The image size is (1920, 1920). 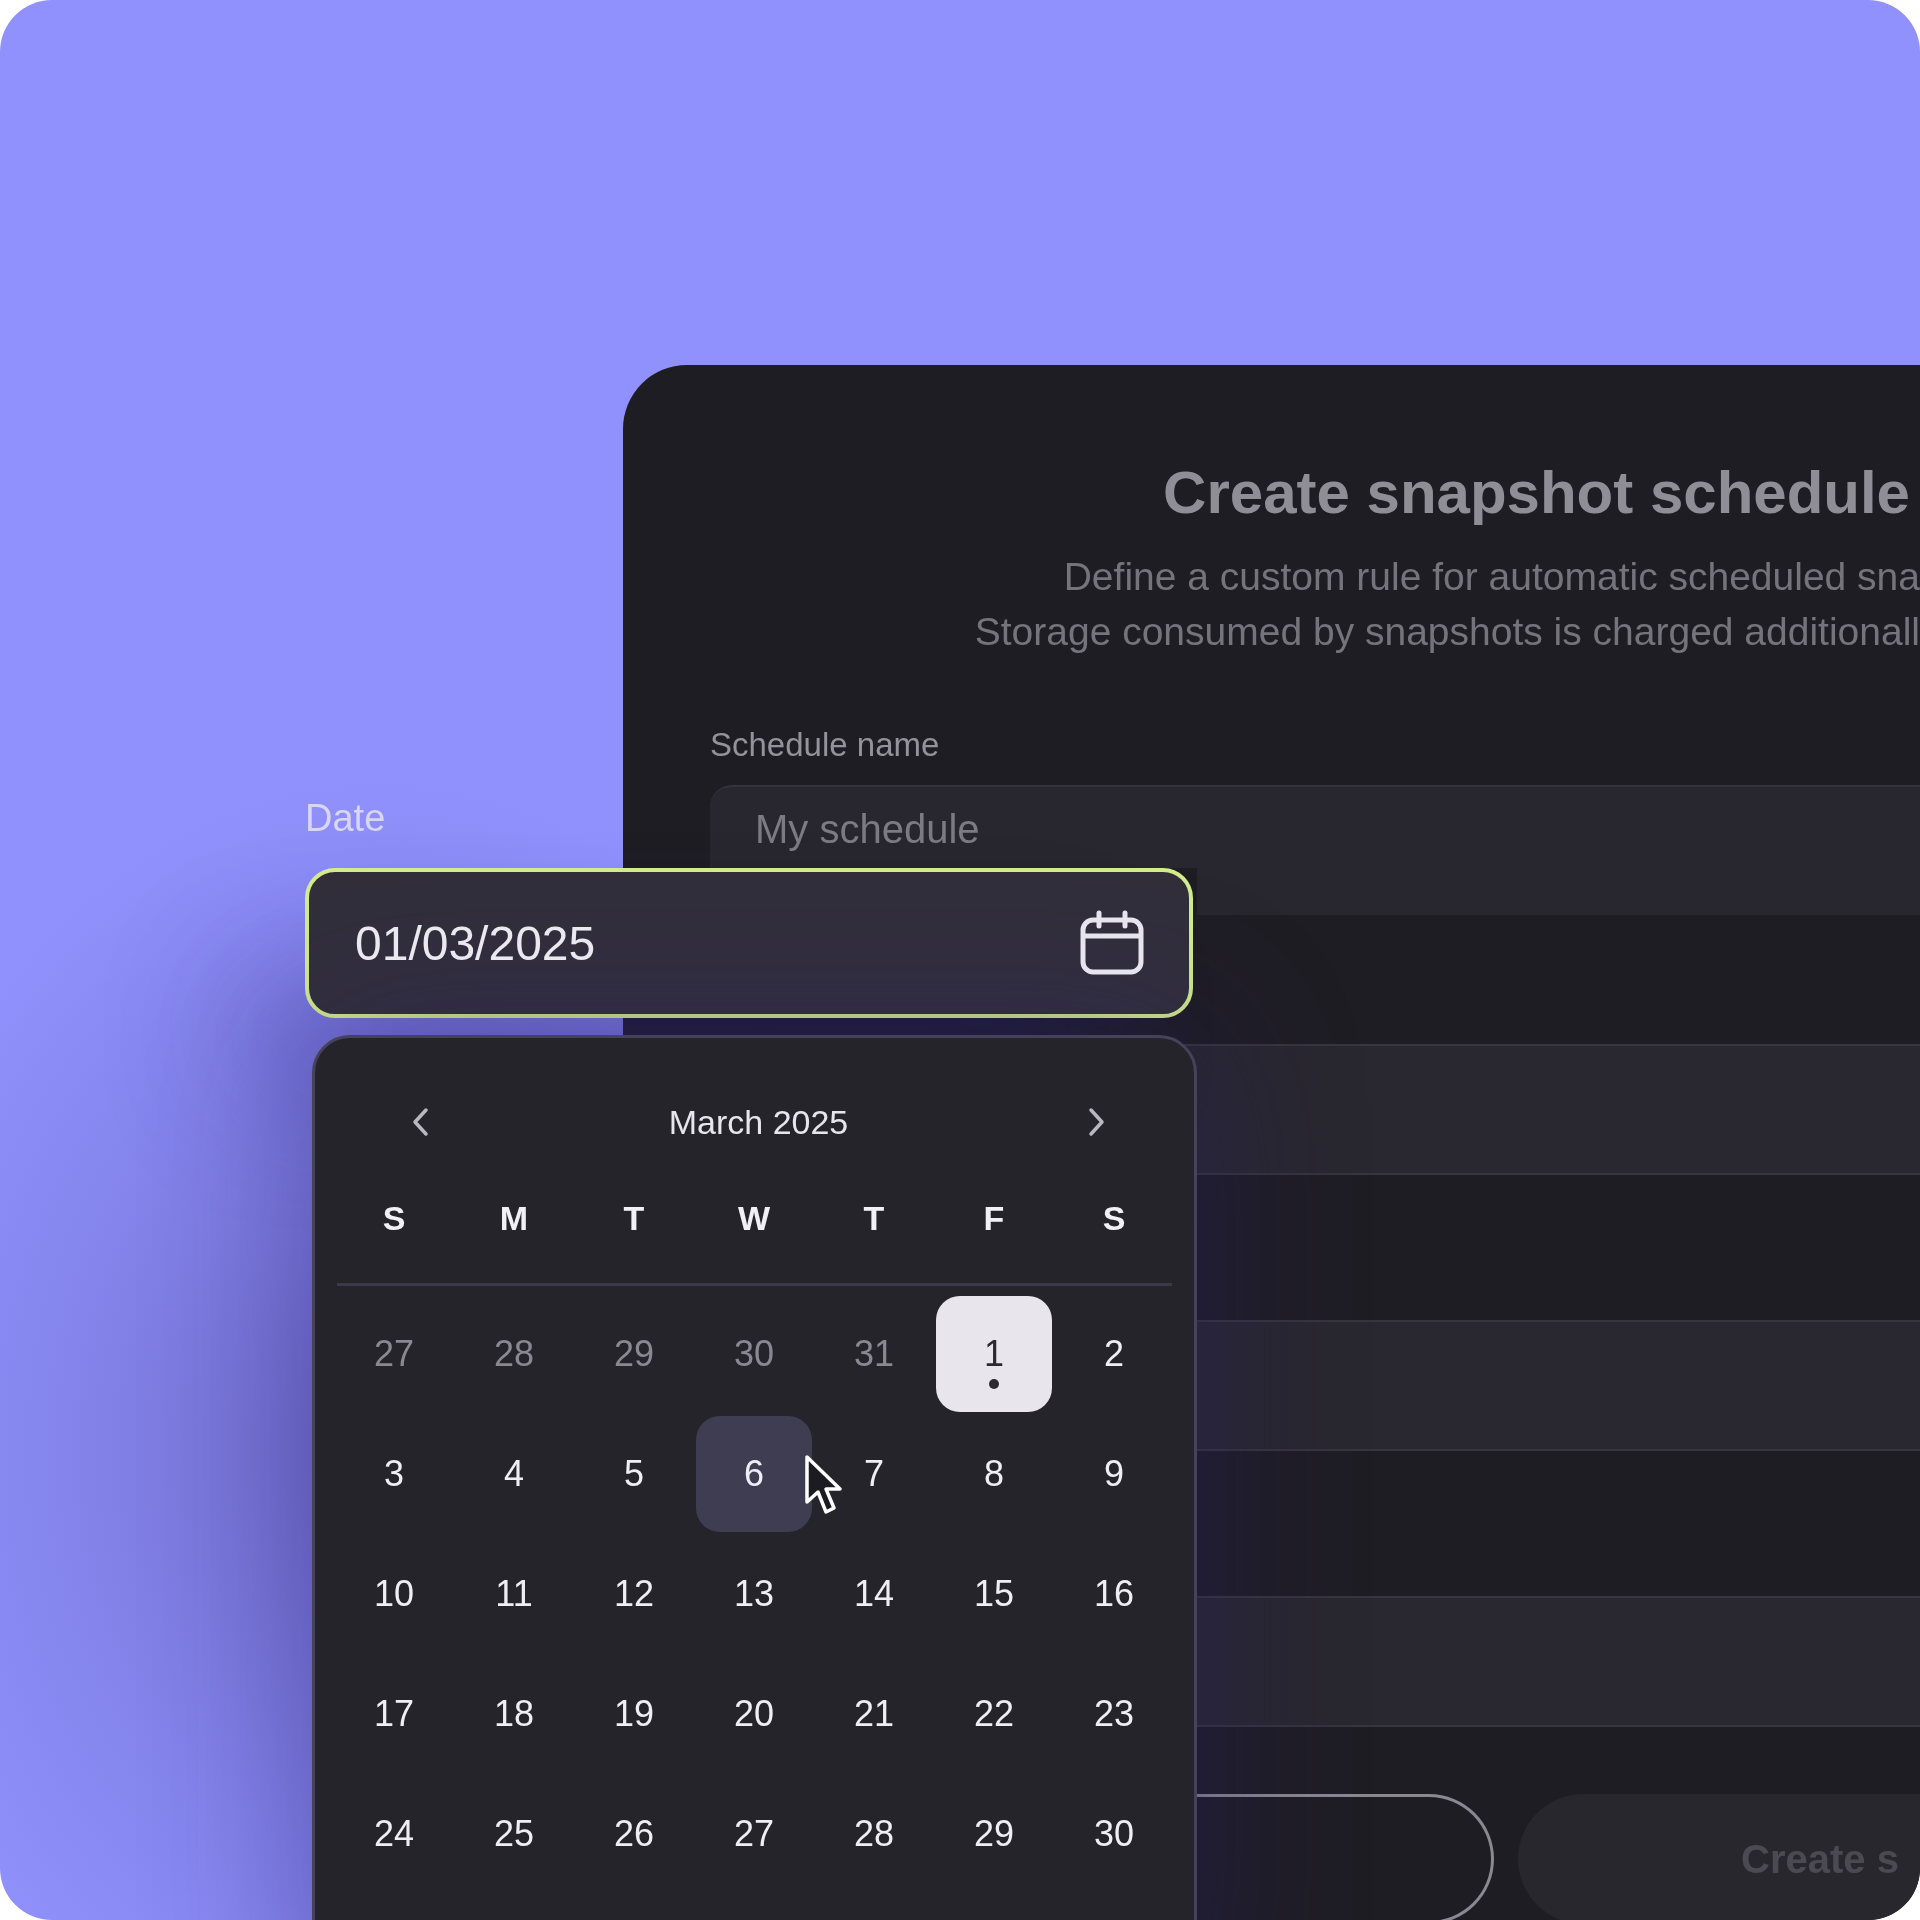 I want to click on calendar-day: 20, so click(x=754, y=1714).